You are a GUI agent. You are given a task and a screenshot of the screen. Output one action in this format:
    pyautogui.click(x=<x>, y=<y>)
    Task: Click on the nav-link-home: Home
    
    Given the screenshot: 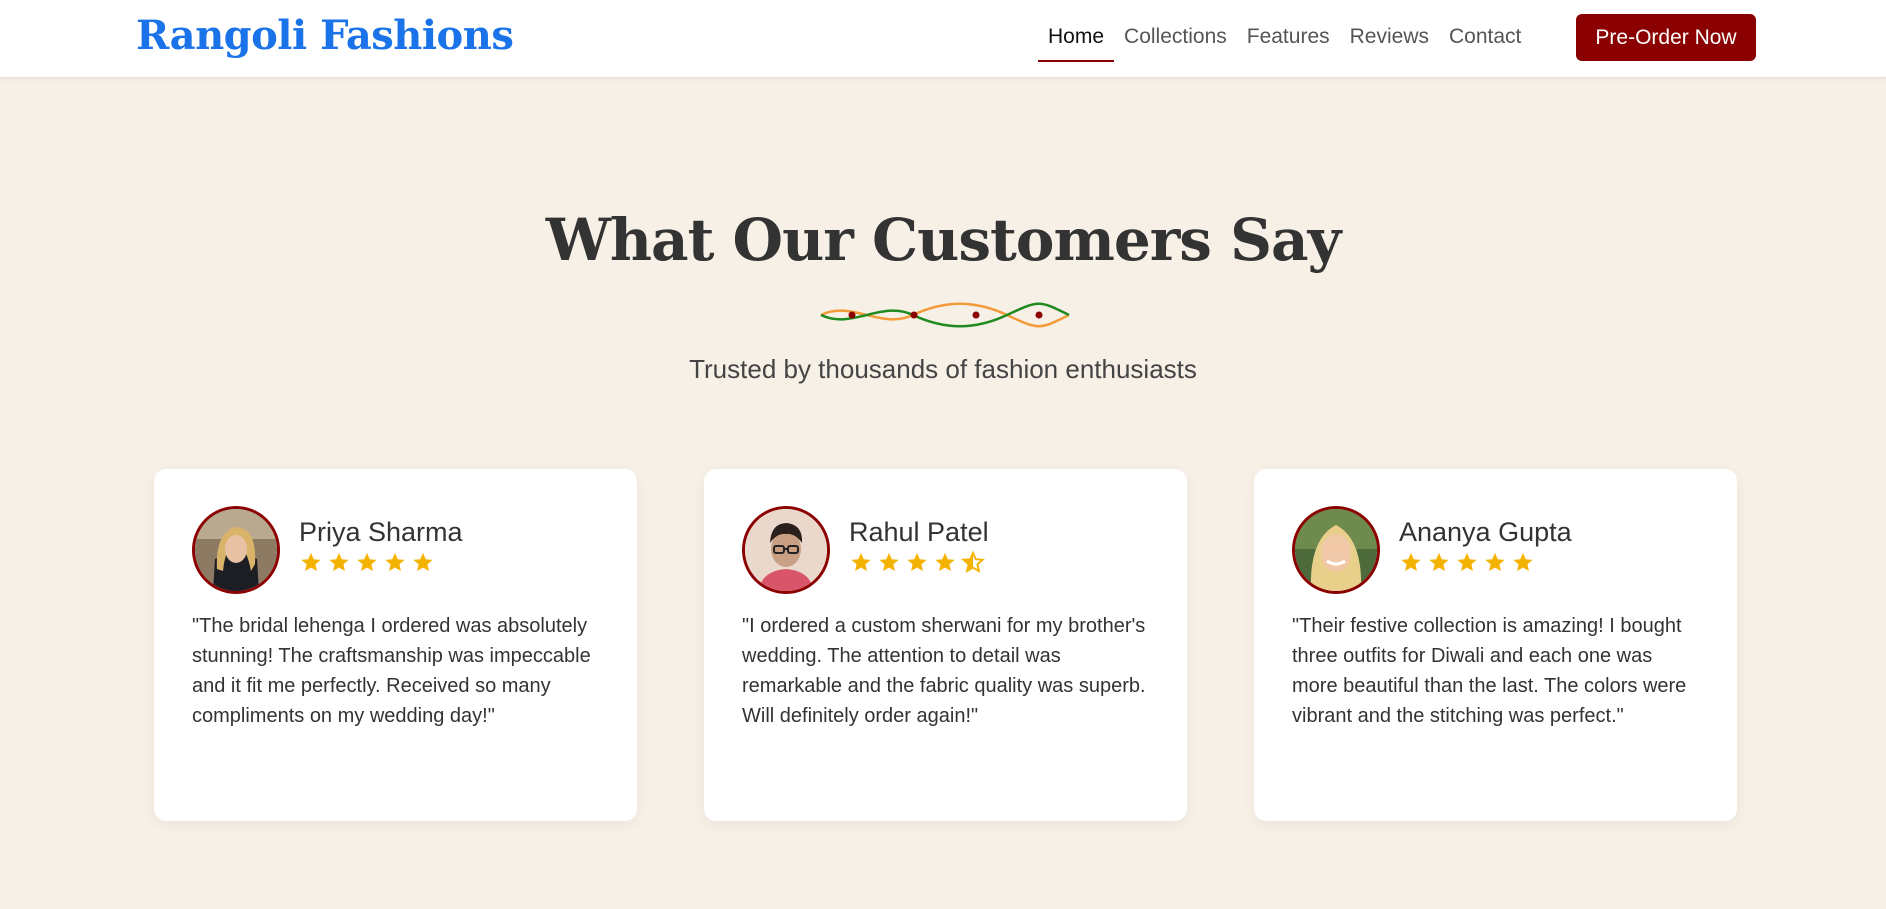 What is the action you would take?
    pyautogui.click(x=1076, y=41)
    